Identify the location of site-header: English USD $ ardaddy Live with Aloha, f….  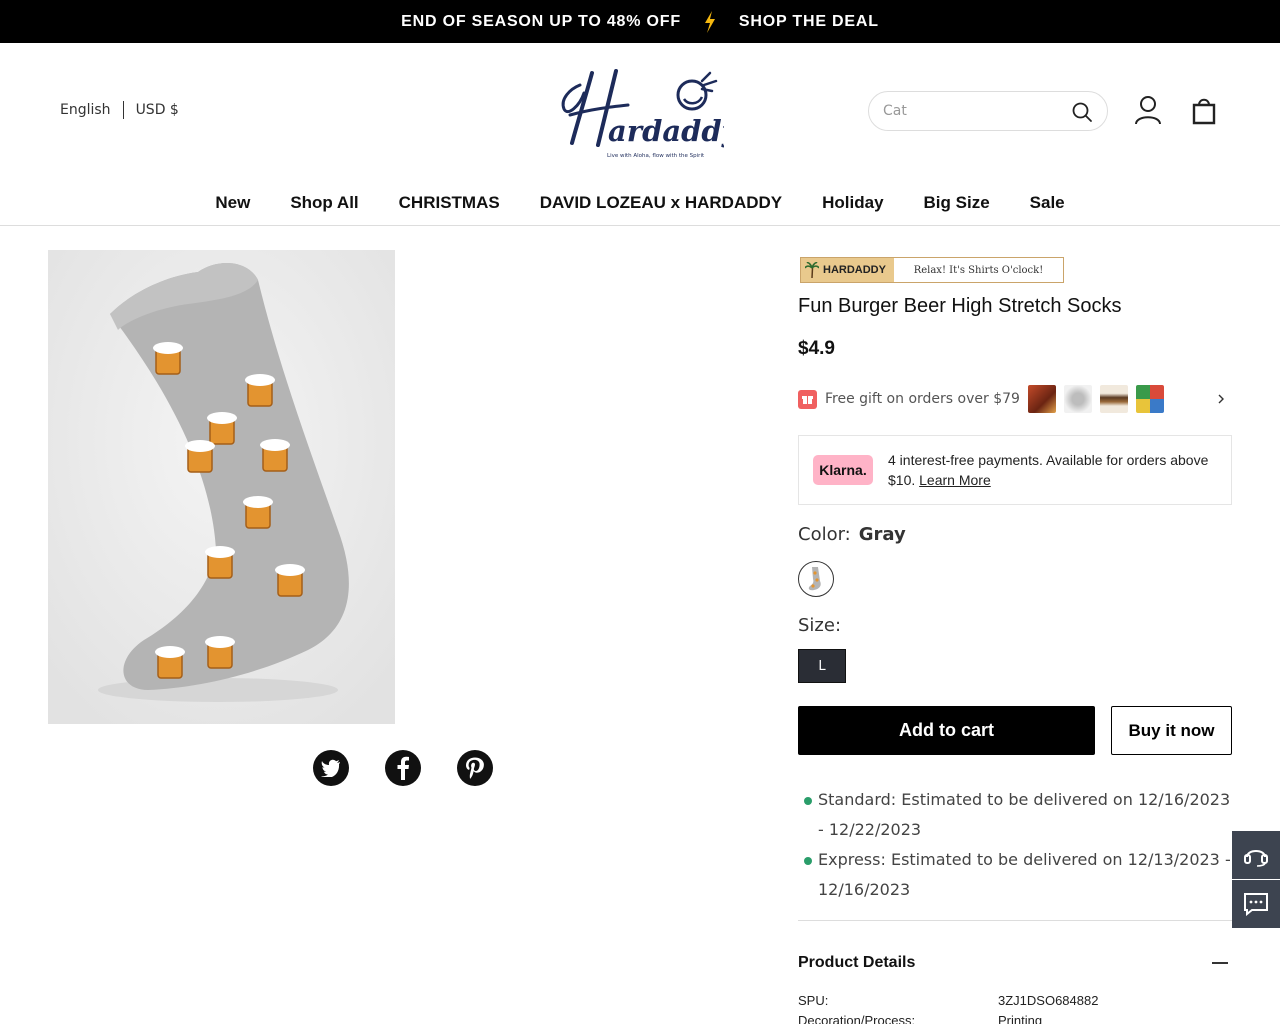
(640, 113).